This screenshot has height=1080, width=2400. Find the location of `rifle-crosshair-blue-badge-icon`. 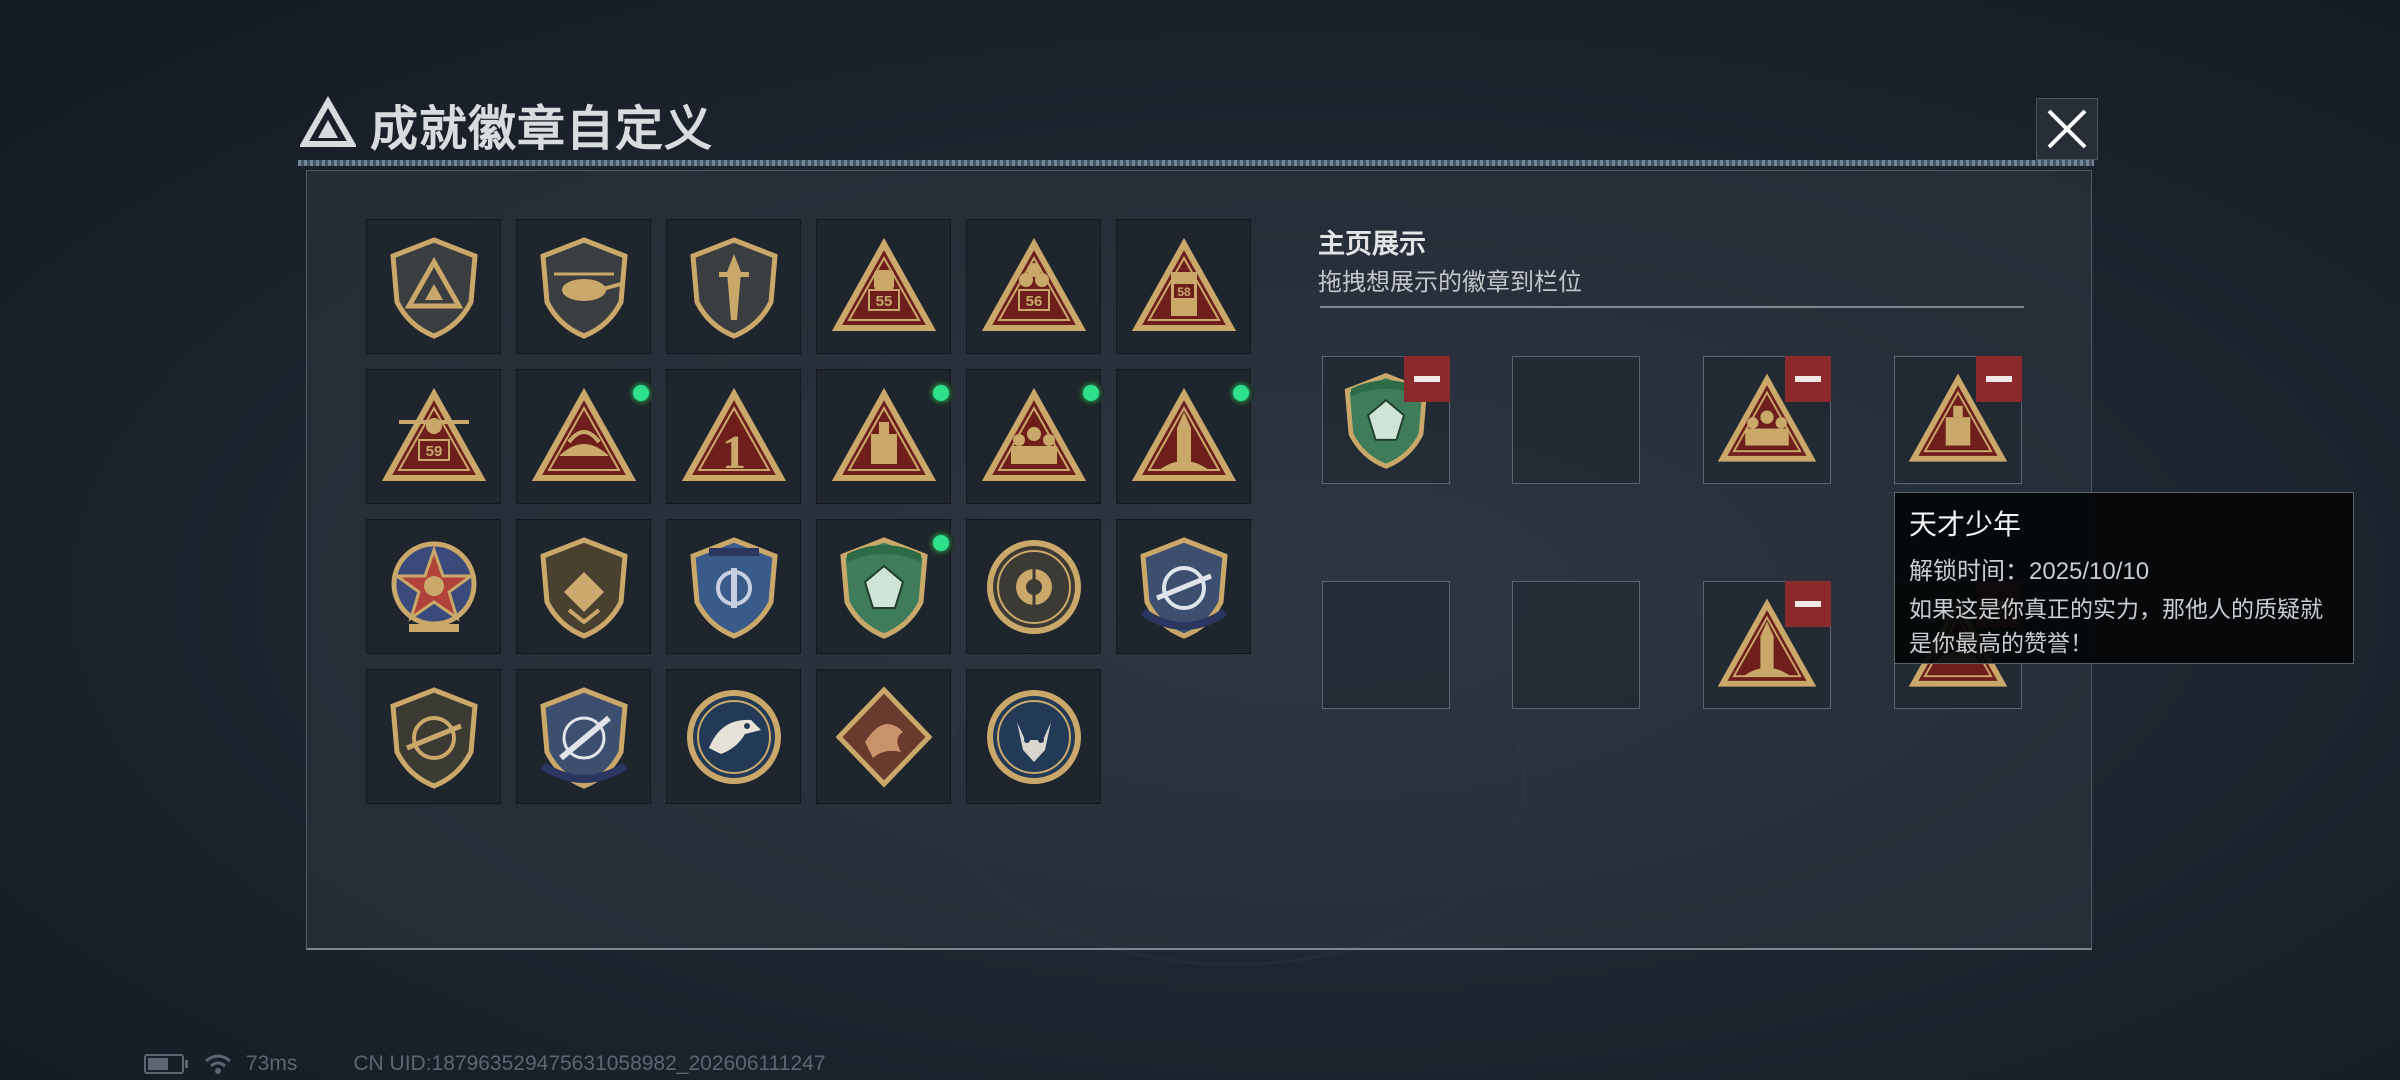

rifle-crosshair-blue-badge-icon is located at coordinates (1183, 587).